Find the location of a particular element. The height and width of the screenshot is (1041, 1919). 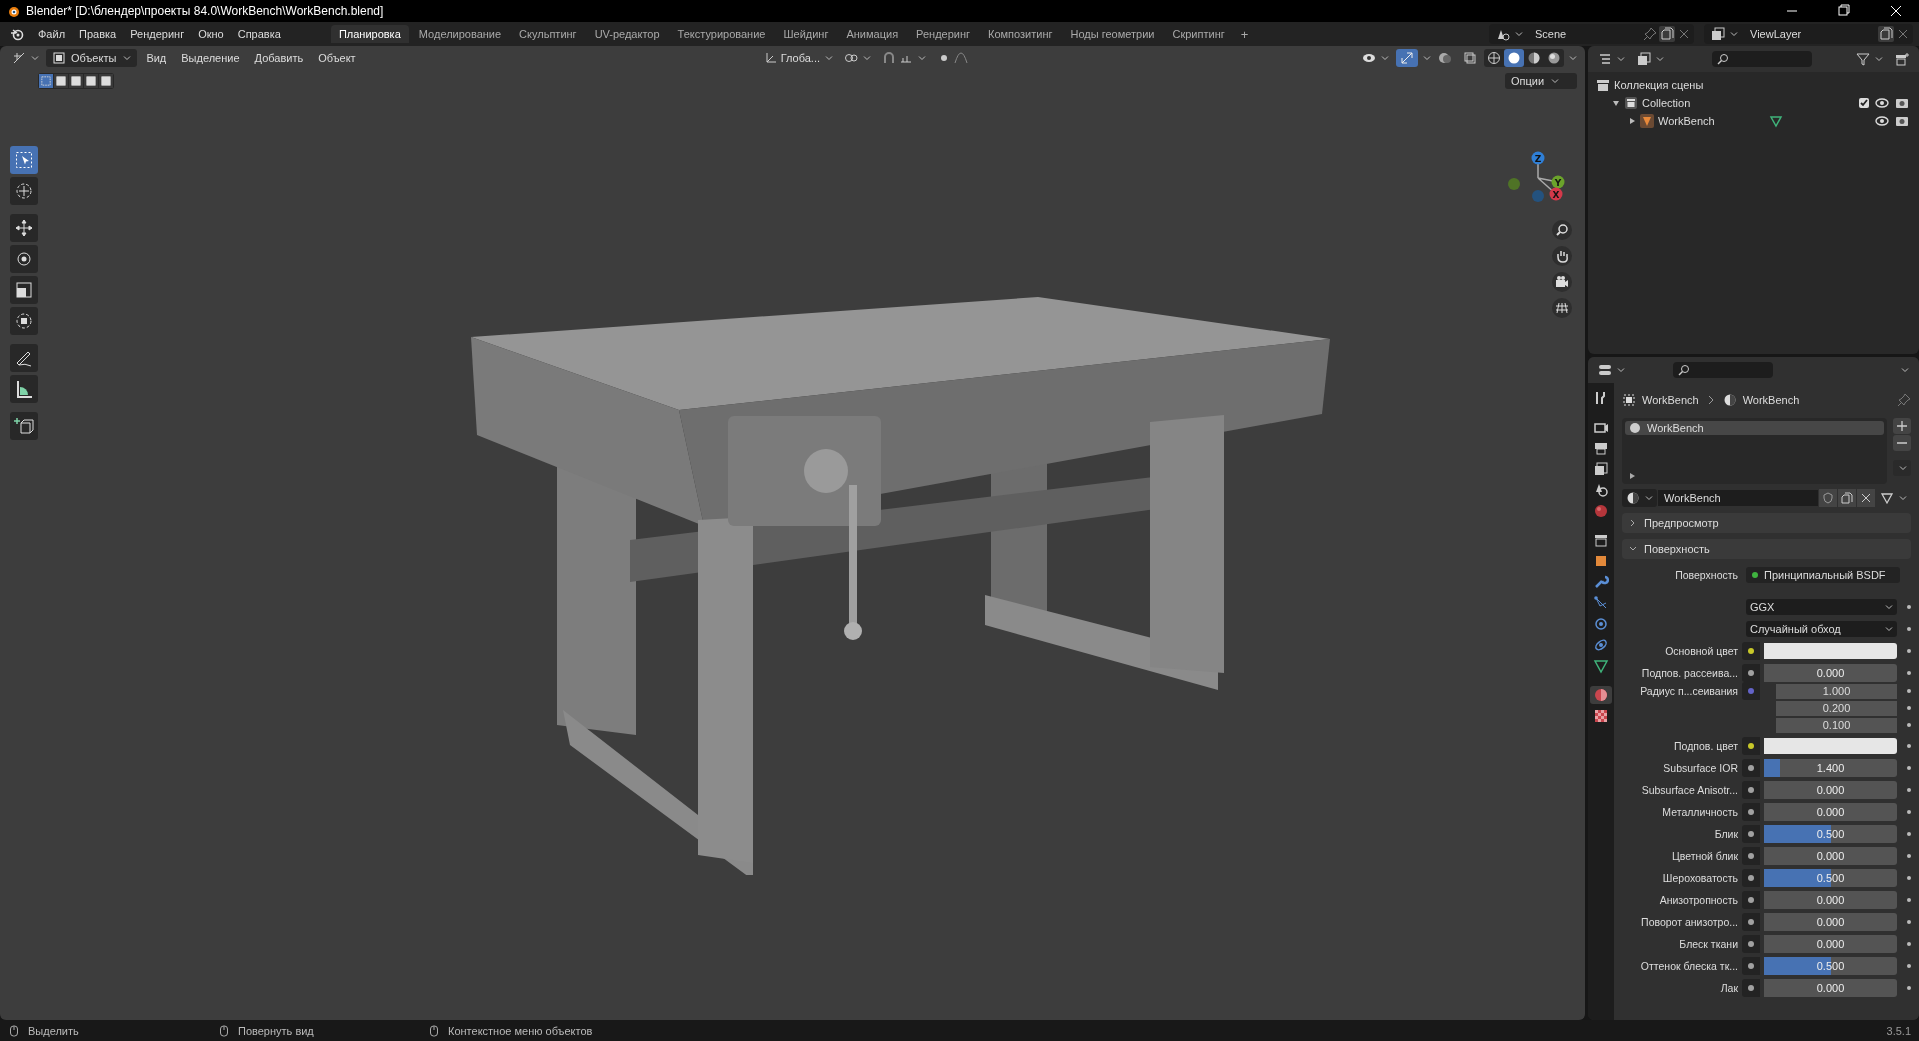

workspace-tab: Скульптинг is located at coordinates (548, 34).